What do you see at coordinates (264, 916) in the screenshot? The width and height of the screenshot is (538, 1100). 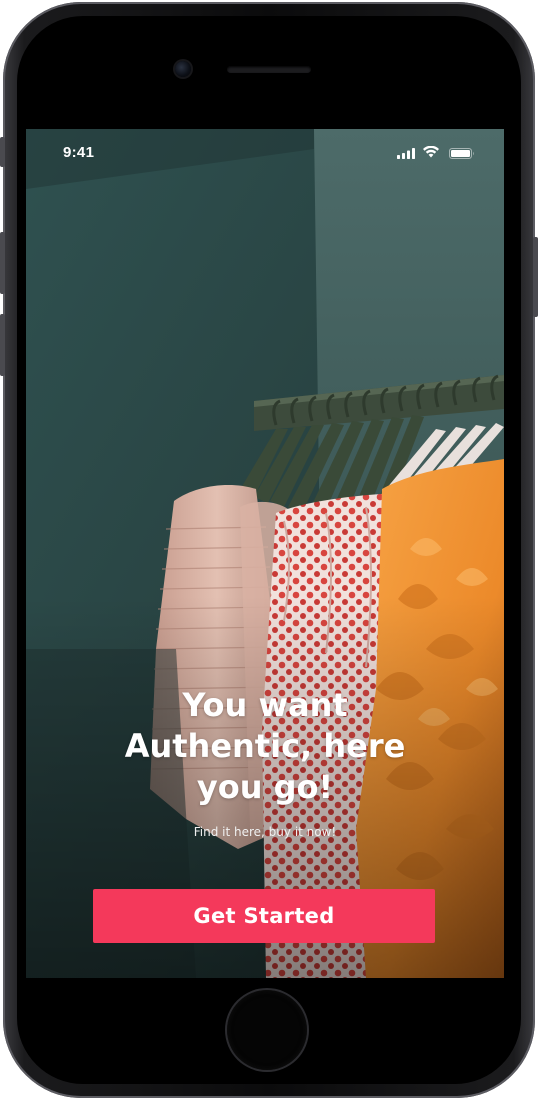 I see `get-started-button: Get Started` at bounding box center [264, 916].